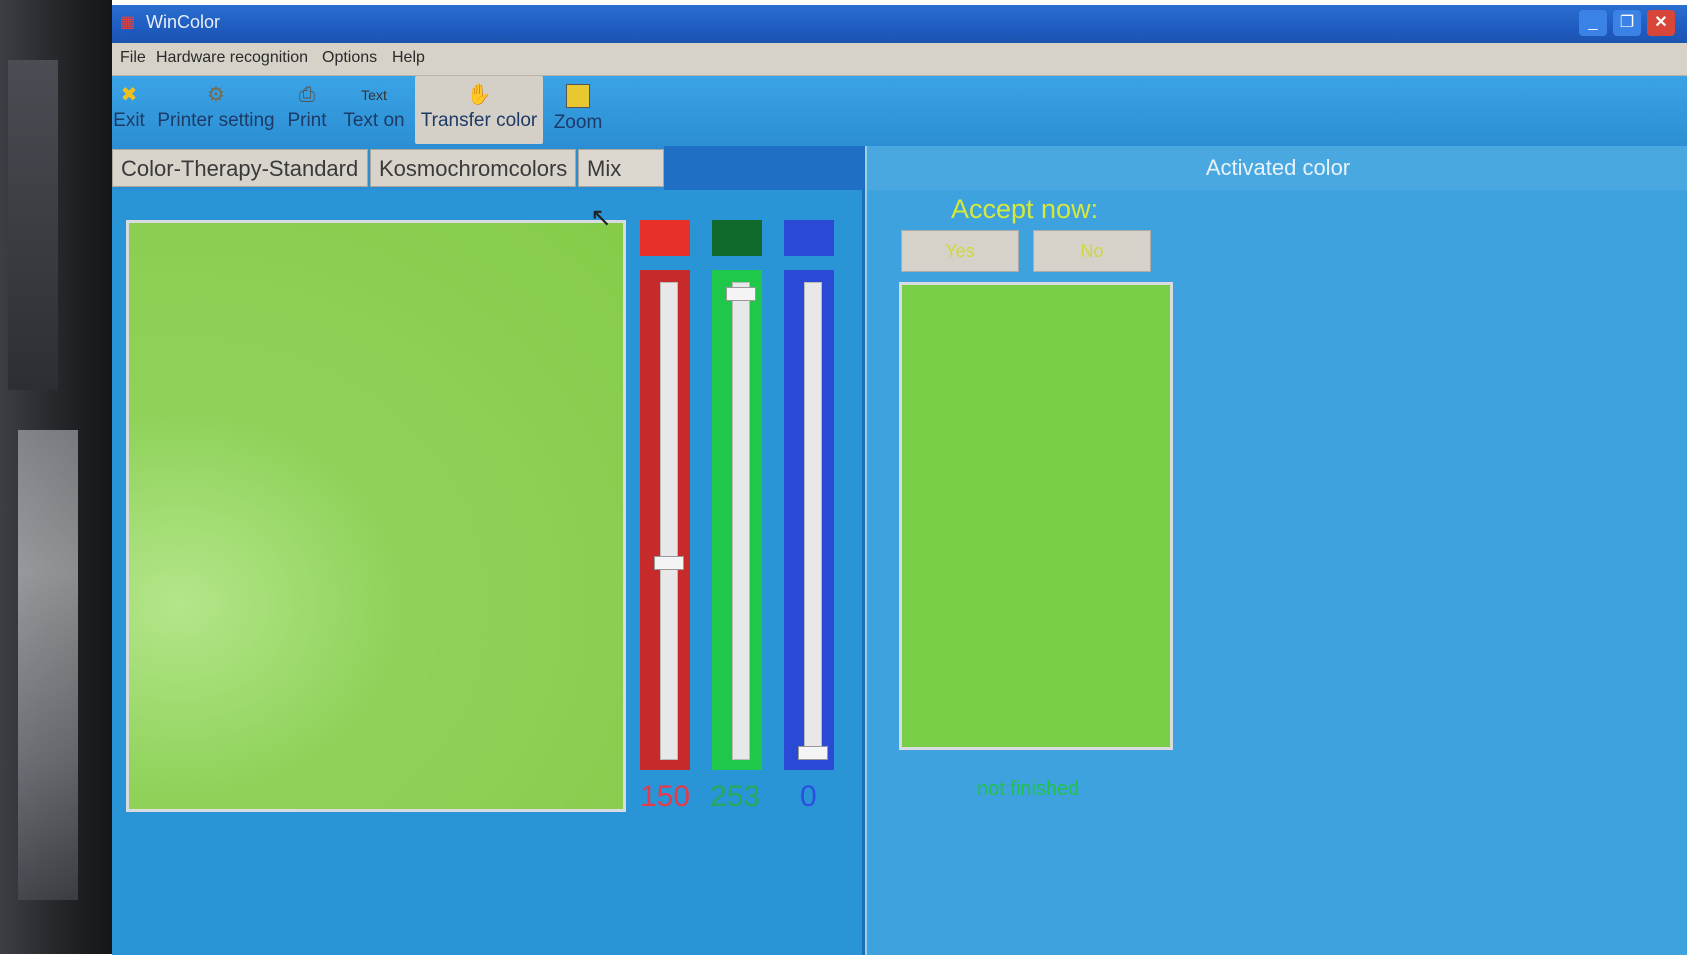 The width and height of the screenshot is (1697, 955). Describe the element at coordinates (578, 96) in the screenshot. I see `zoom-icon` at that location.